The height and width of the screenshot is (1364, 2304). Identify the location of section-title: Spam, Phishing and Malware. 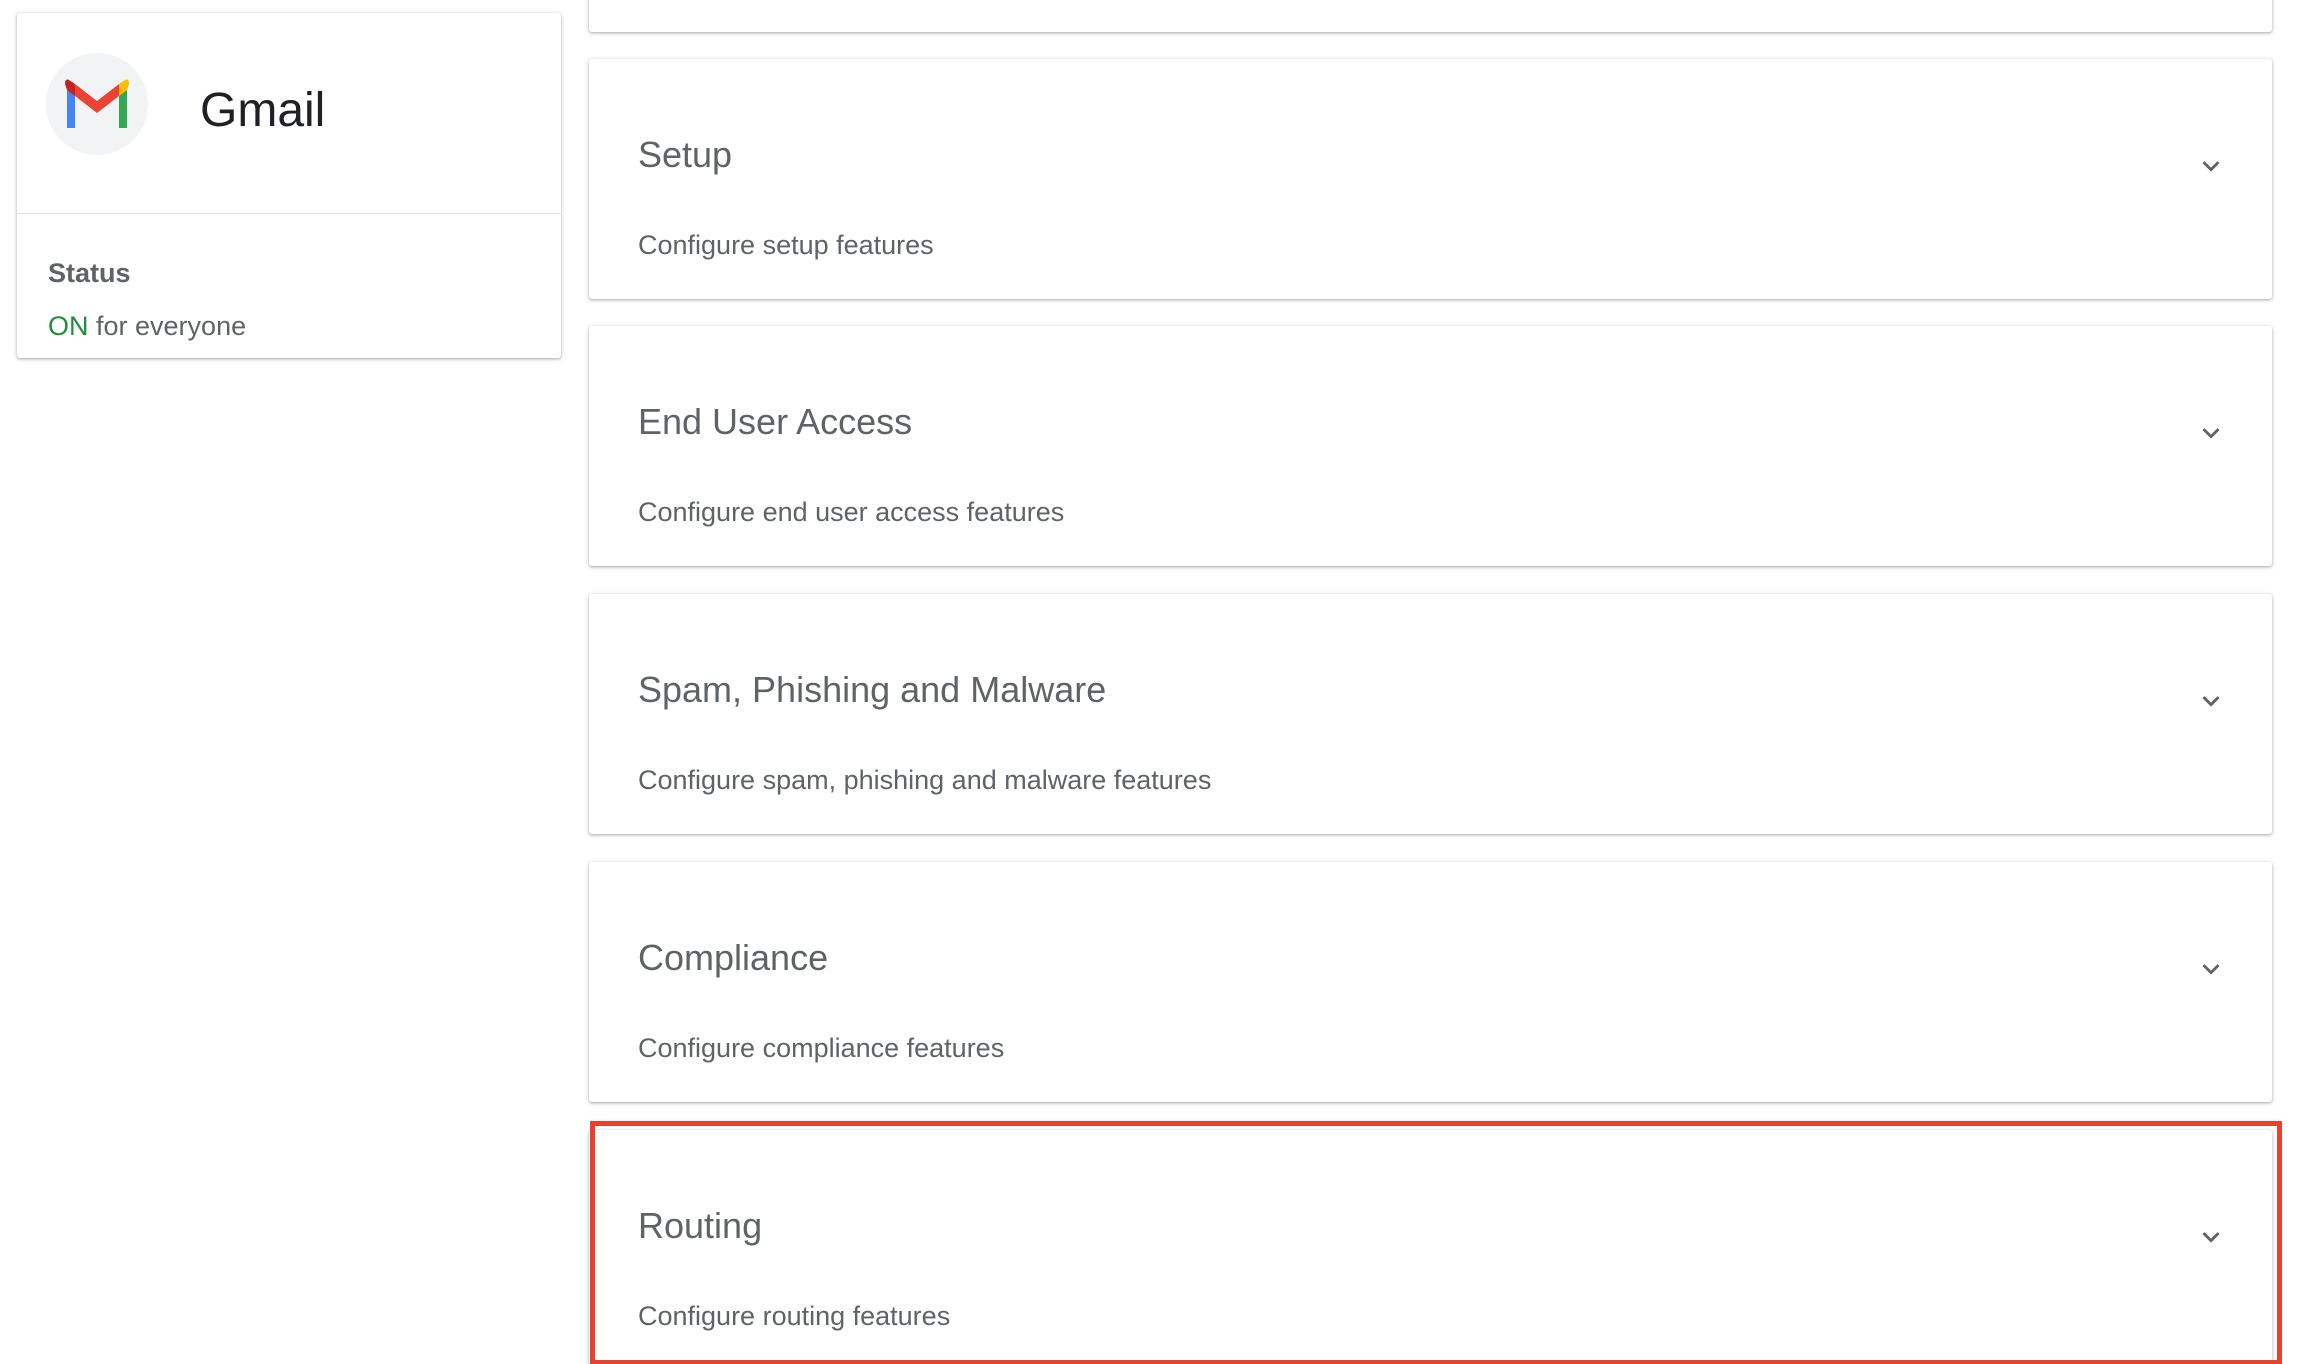
(872, 689).